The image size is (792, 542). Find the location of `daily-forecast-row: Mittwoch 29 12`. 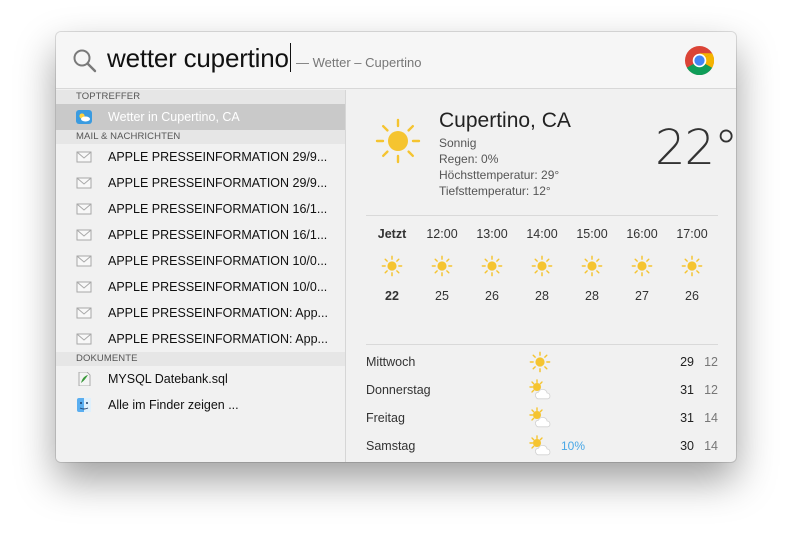

daily-forecast-row: Mittwoch 29 12 is located at coordinates (542, 362).